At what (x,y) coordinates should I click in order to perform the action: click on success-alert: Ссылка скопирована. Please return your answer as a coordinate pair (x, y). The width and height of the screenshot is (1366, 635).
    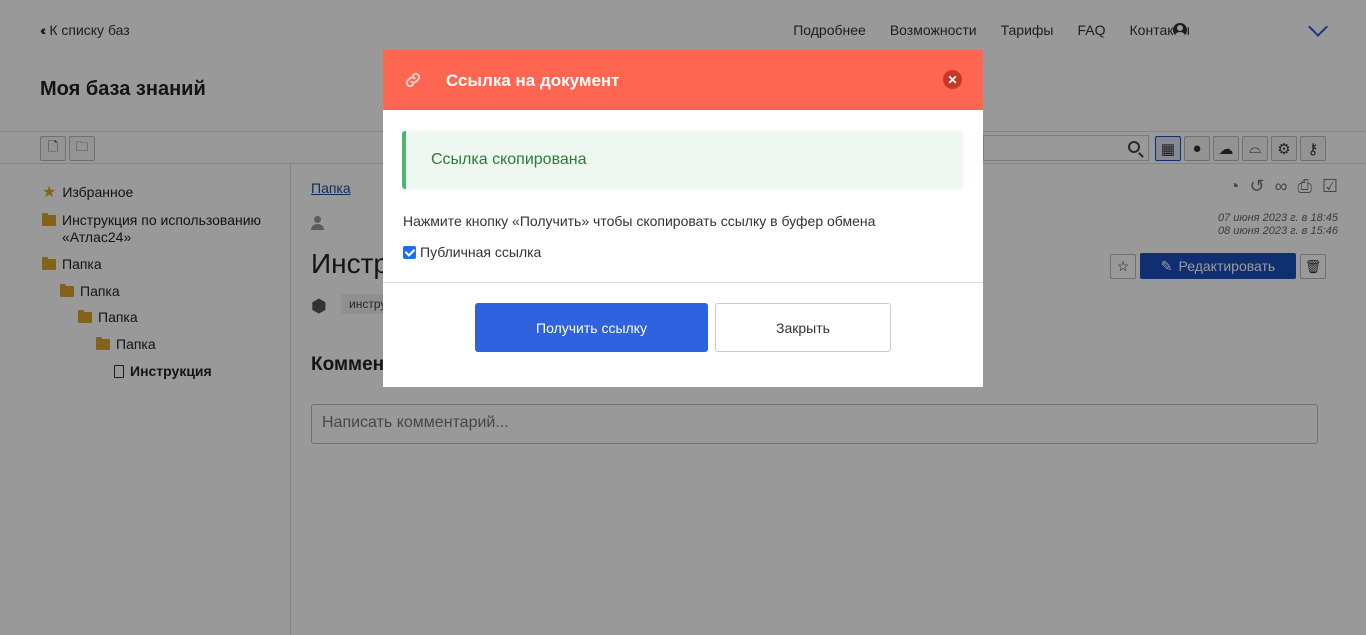
    Looking at the image, I should click on (682, 160).